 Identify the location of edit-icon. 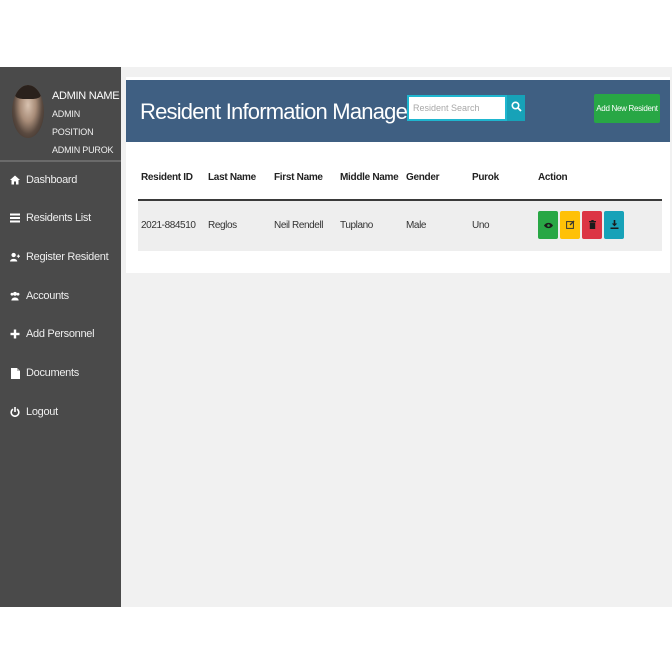
(570, 225).